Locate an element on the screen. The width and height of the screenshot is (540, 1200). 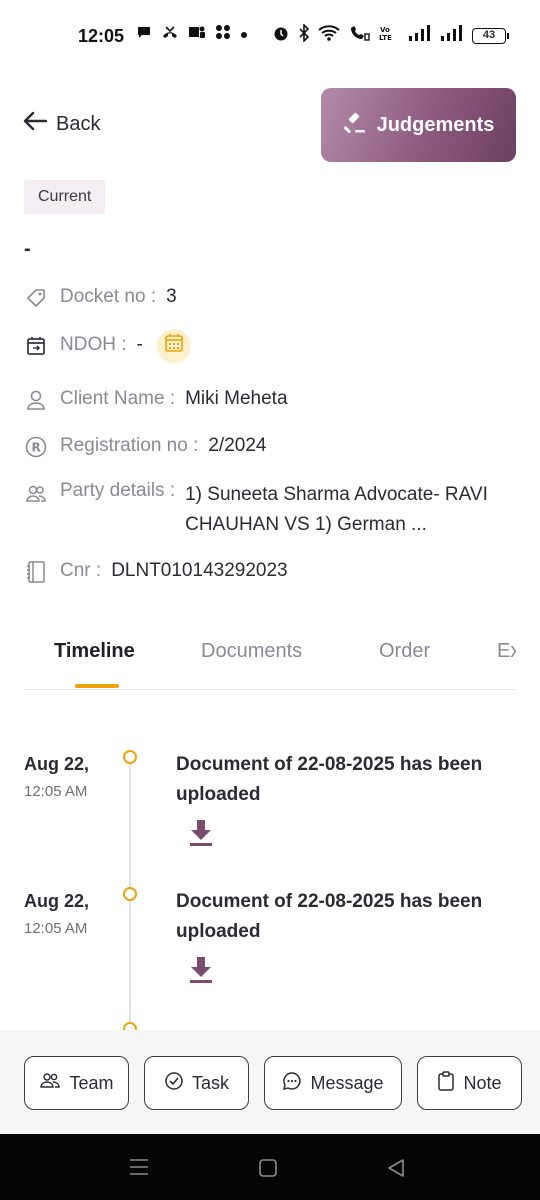
tab-ex: Ex is located at coordinates (506, 651).